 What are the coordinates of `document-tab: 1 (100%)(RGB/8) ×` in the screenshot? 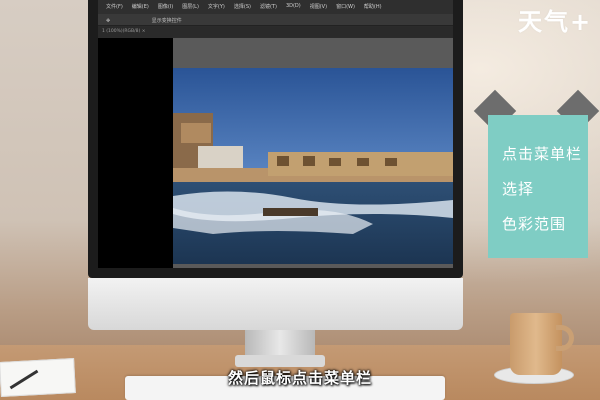 It's located at (275, 32).